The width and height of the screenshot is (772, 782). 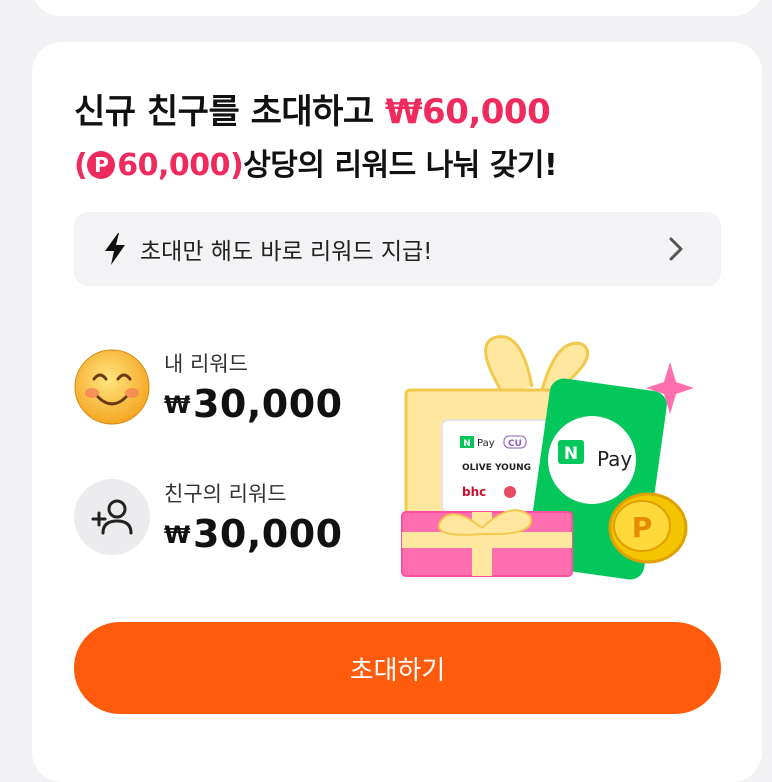 What do you see at coordinates (397, 668) in the screenshot?
I see `invite-button: 초대하기` at bounding box center [397, 668].